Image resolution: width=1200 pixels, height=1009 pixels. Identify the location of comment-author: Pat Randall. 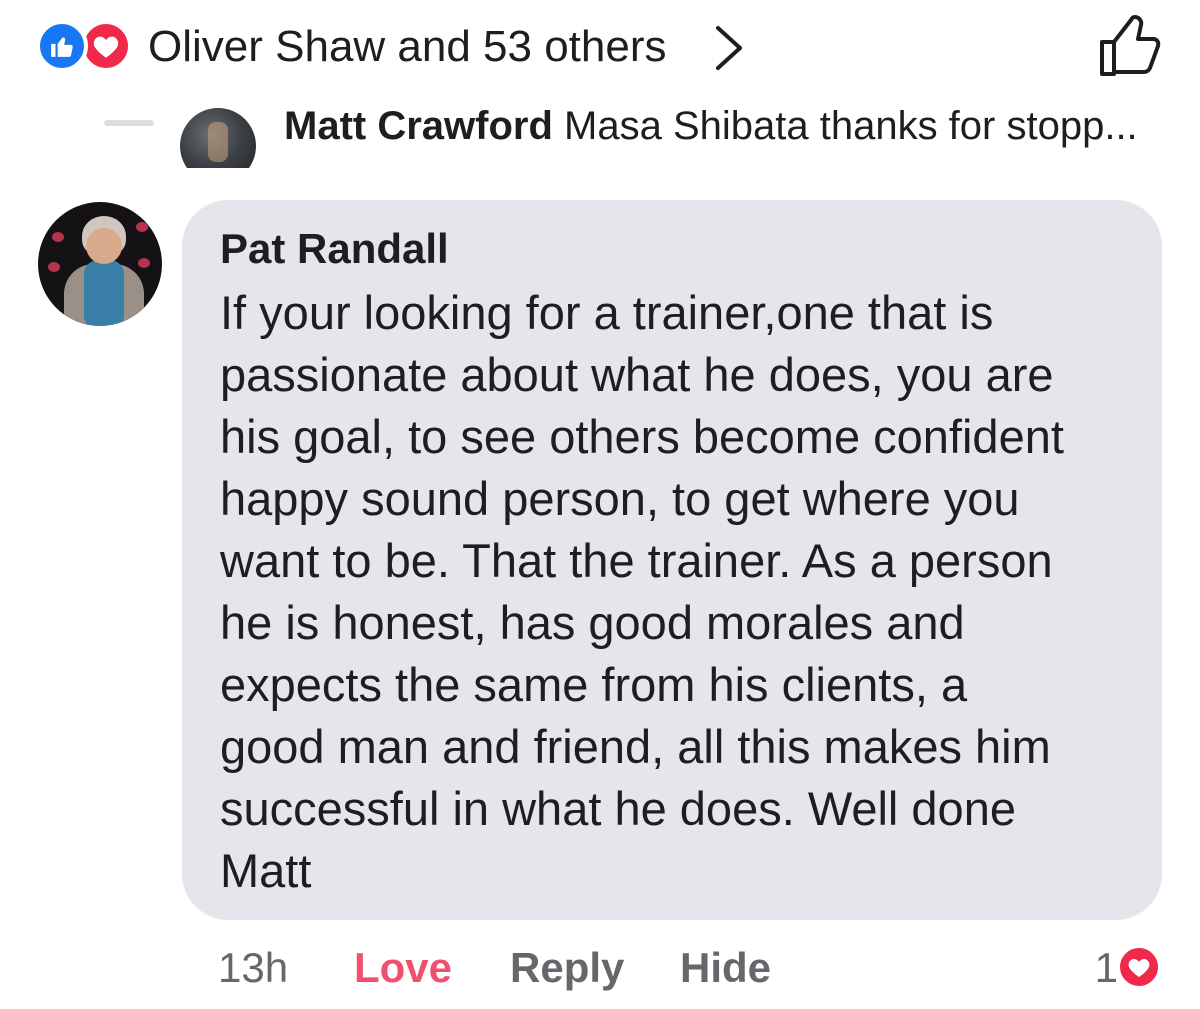
(673, 249).